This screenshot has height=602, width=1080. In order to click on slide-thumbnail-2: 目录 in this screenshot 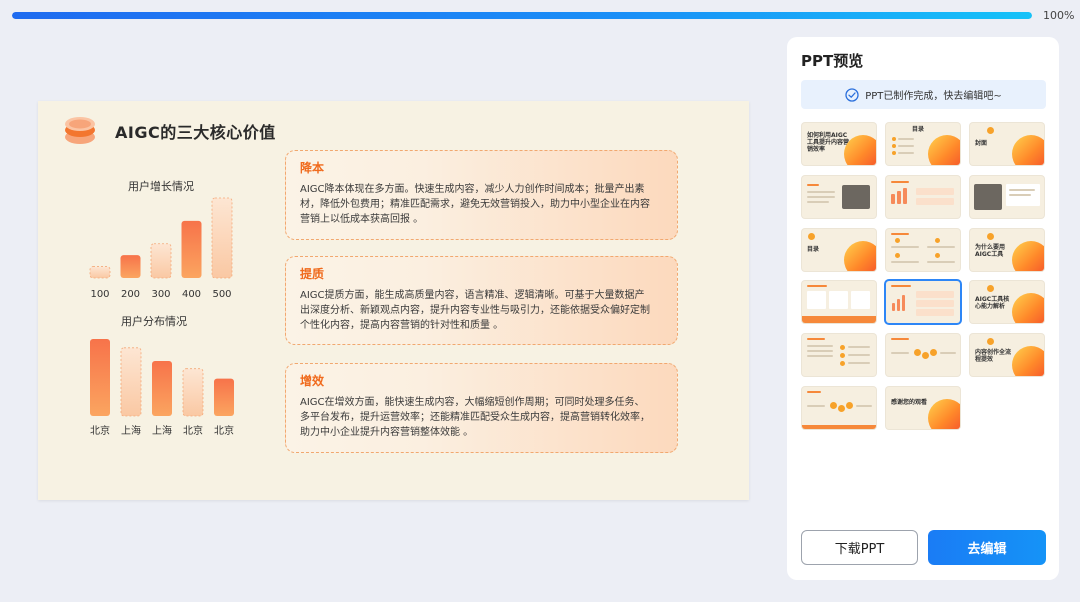, I will do `click(923, 144)`.